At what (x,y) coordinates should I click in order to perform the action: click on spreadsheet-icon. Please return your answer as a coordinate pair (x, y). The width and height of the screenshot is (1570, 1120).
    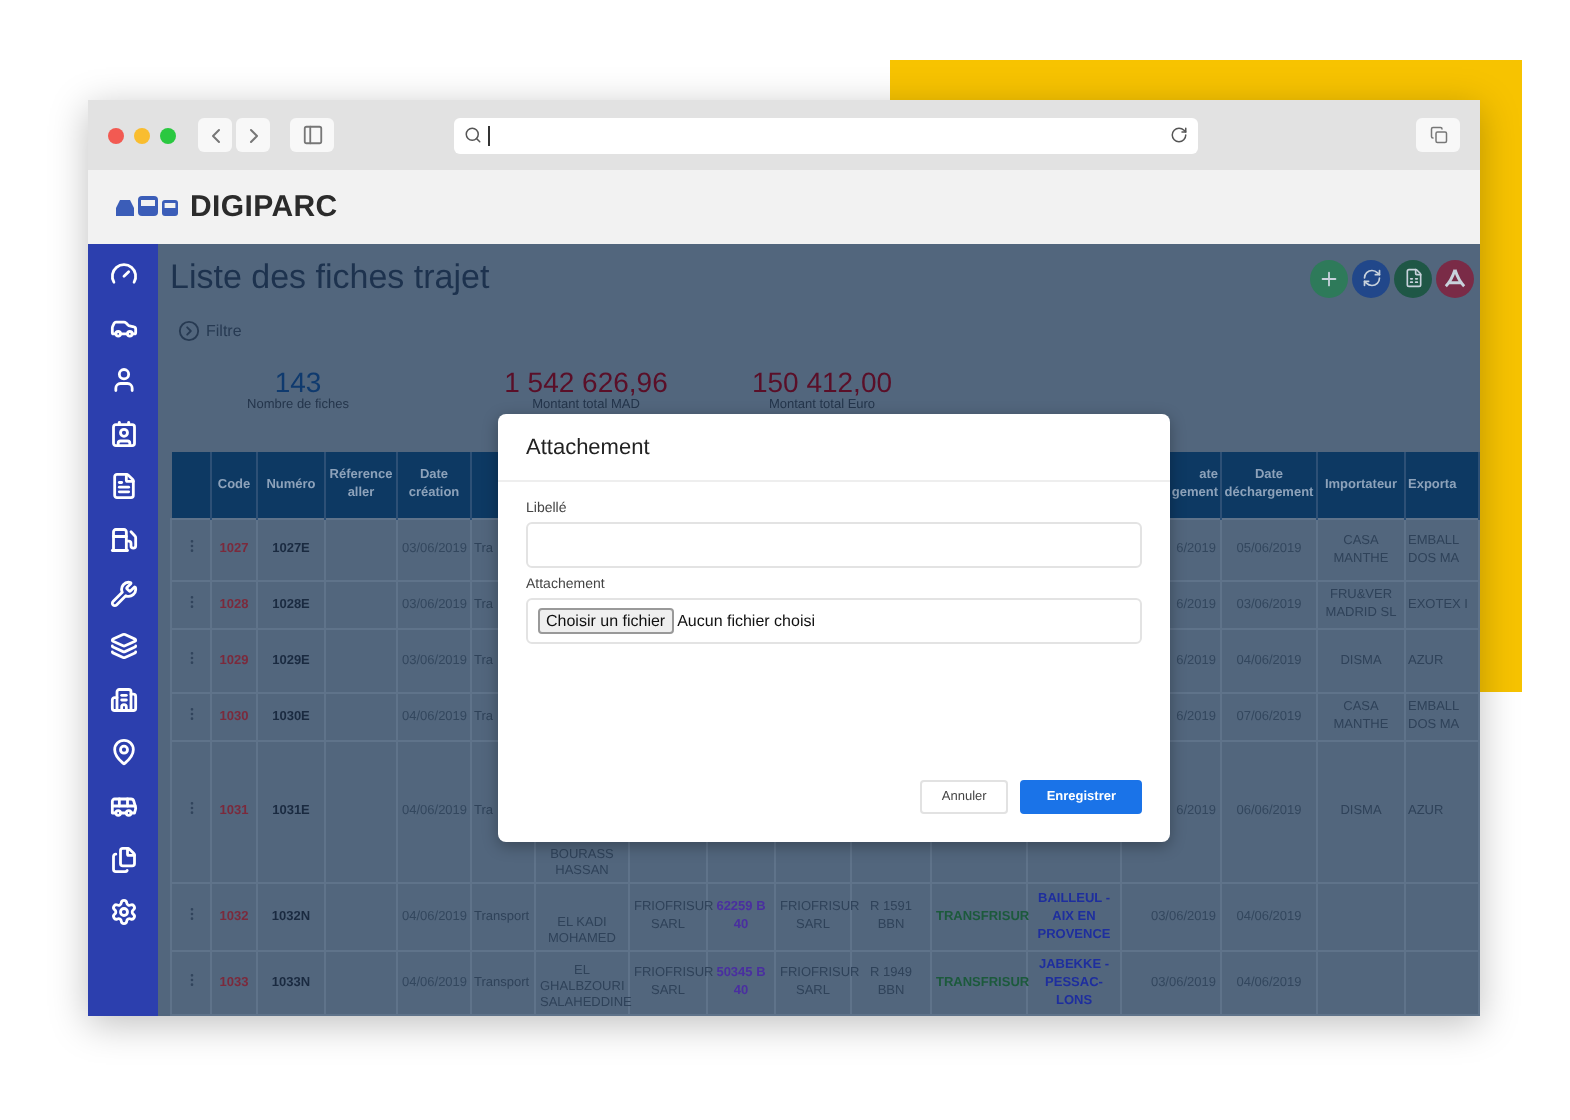
    Looking at the image, I should click on (1413, 278).